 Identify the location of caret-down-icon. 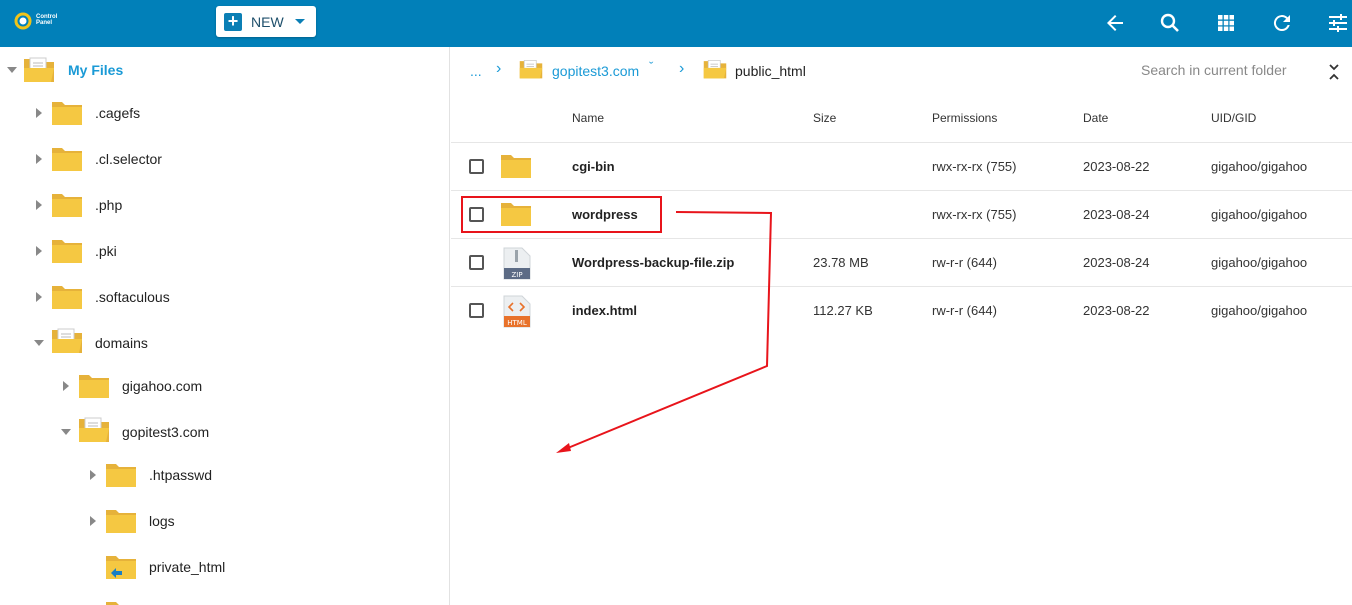
(300, 21).